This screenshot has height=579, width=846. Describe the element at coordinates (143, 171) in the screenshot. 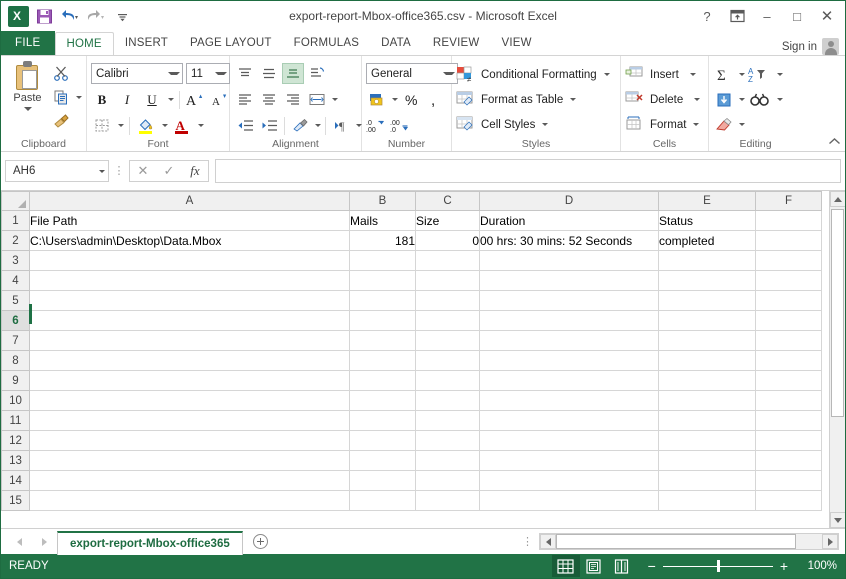

I see `cancel-formula-button: ✕` at that location.